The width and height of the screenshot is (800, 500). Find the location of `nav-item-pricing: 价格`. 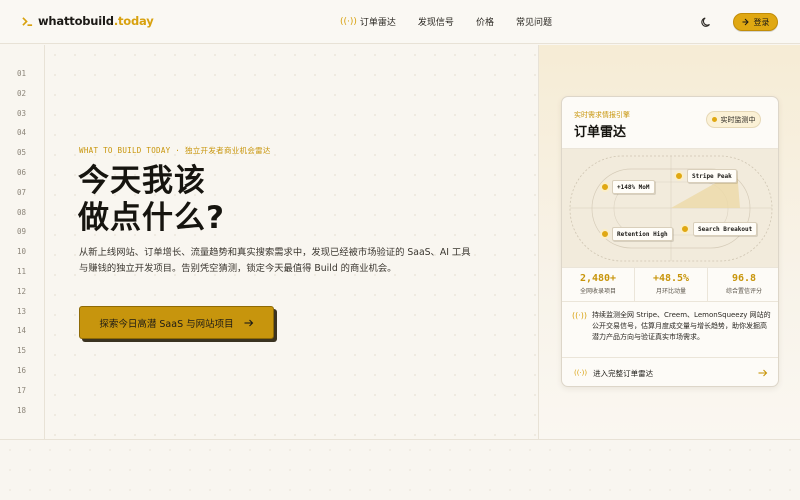

nav-item-pricing: 价格 is located at coordinates (485, 21).